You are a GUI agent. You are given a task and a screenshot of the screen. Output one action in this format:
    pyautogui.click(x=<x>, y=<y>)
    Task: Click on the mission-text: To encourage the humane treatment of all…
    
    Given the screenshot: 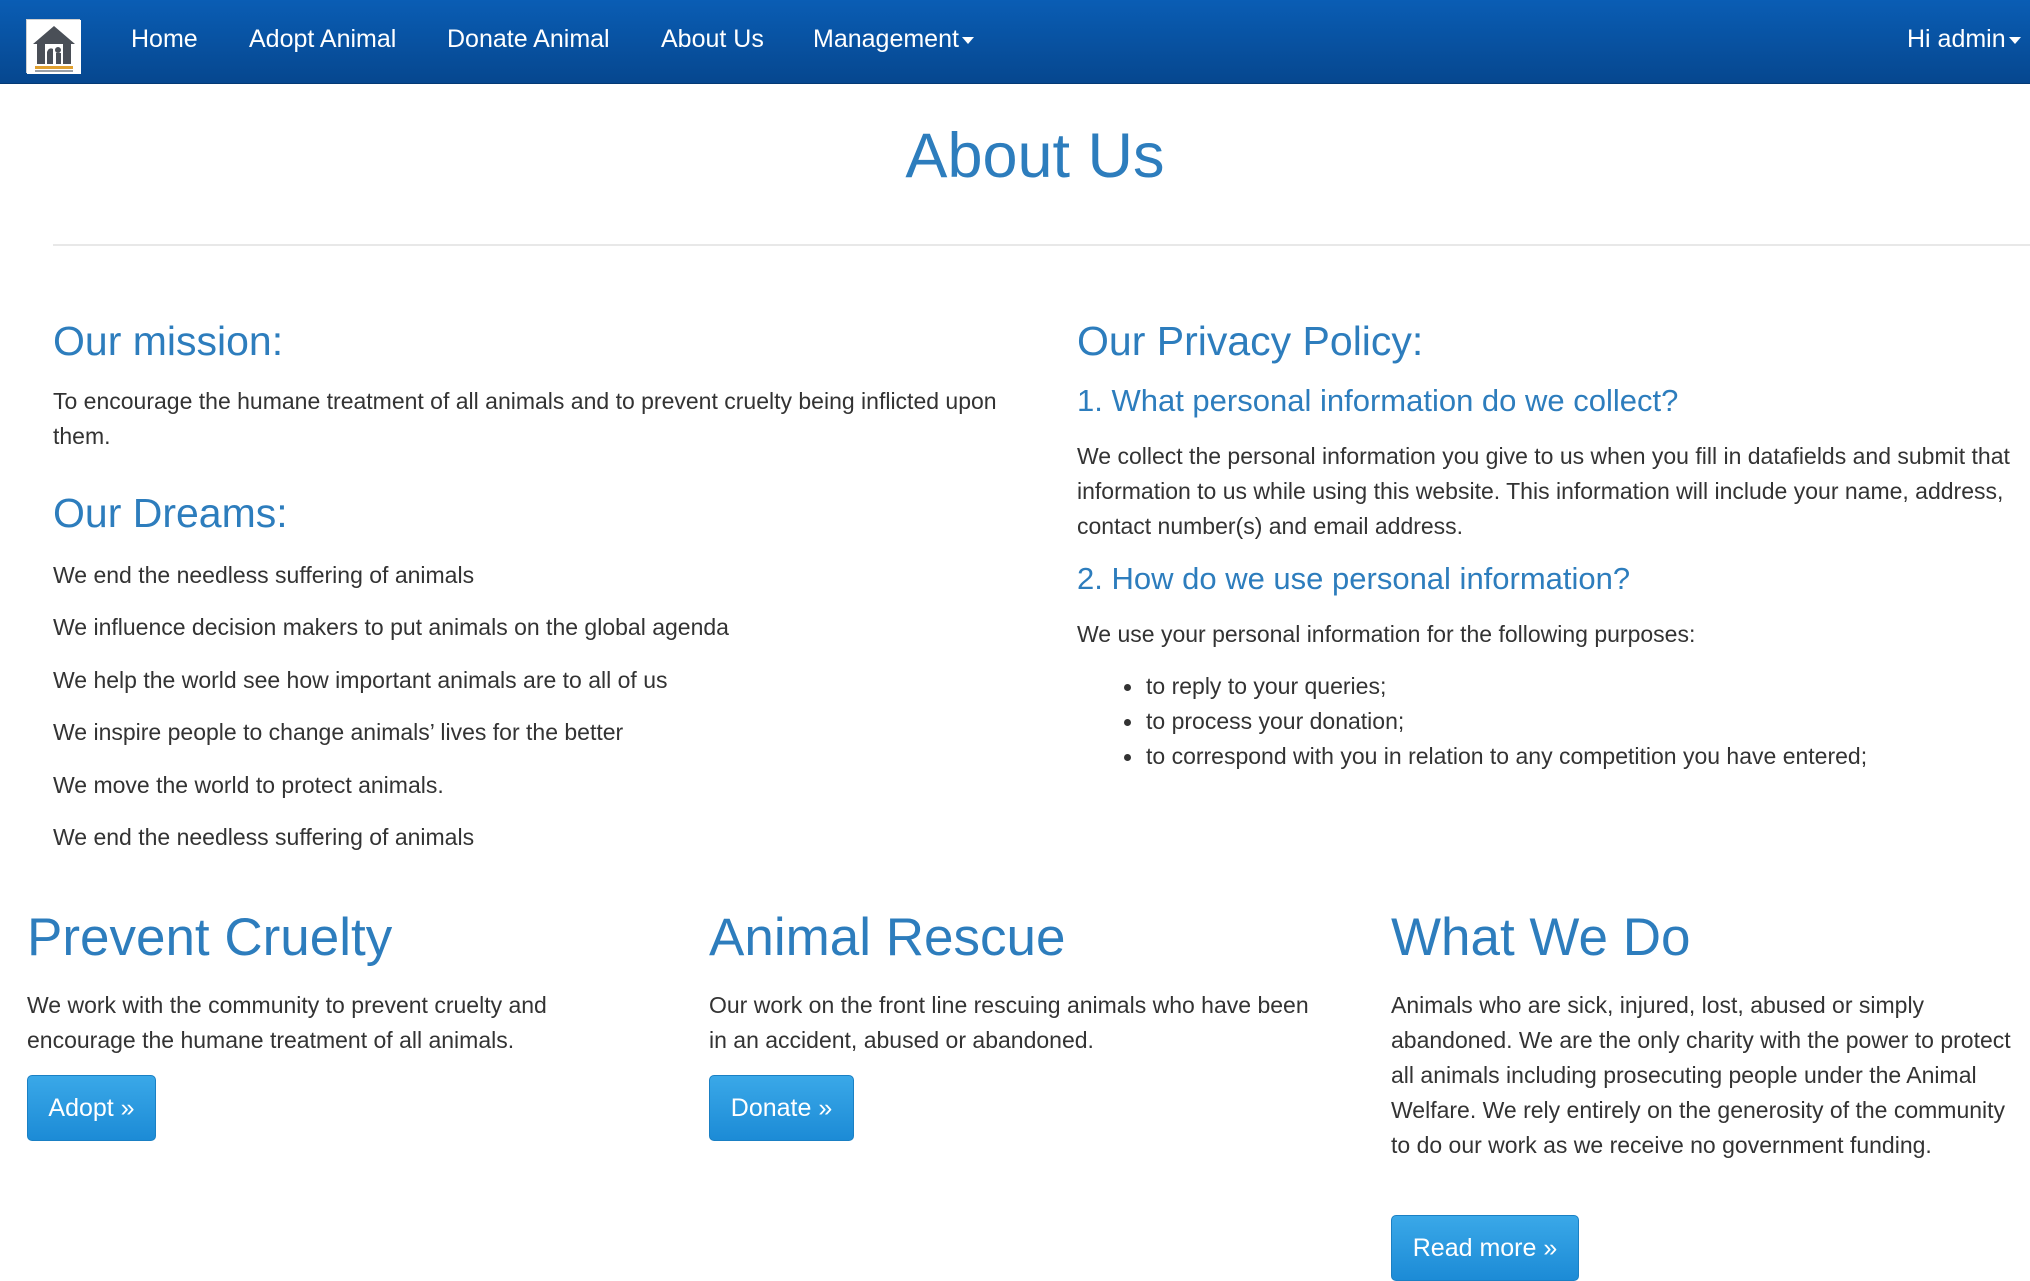 What is the action you would take?
    pyautogui.click(x=525, y=418)
    